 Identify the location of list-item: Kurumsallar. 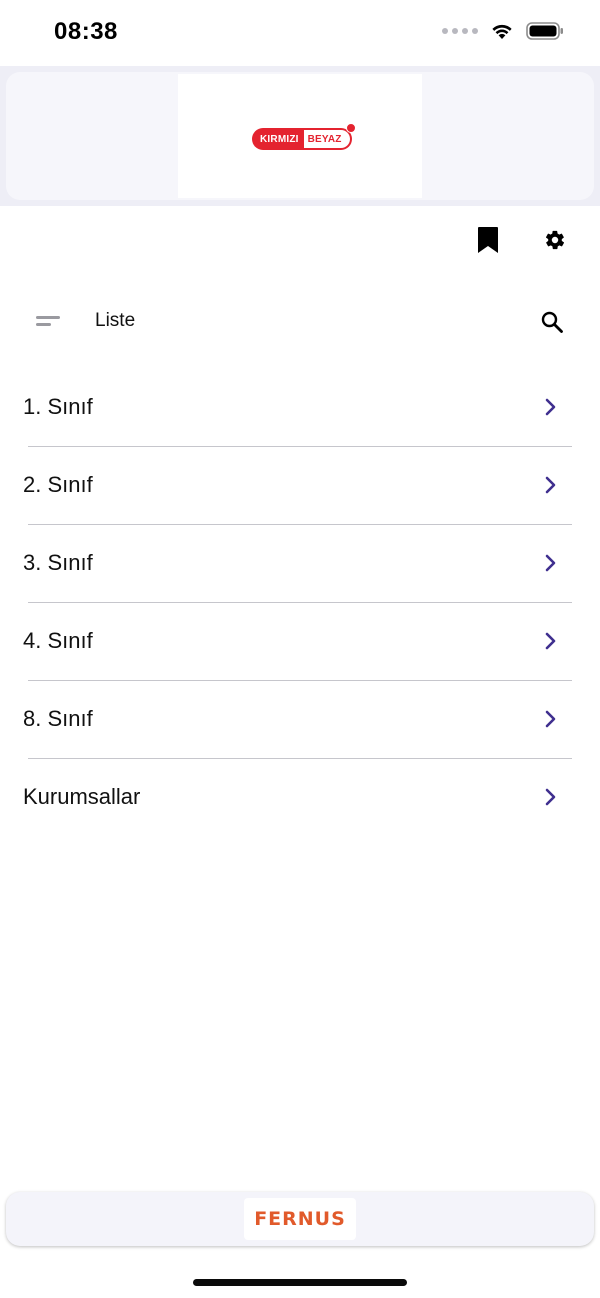
(300, 798).